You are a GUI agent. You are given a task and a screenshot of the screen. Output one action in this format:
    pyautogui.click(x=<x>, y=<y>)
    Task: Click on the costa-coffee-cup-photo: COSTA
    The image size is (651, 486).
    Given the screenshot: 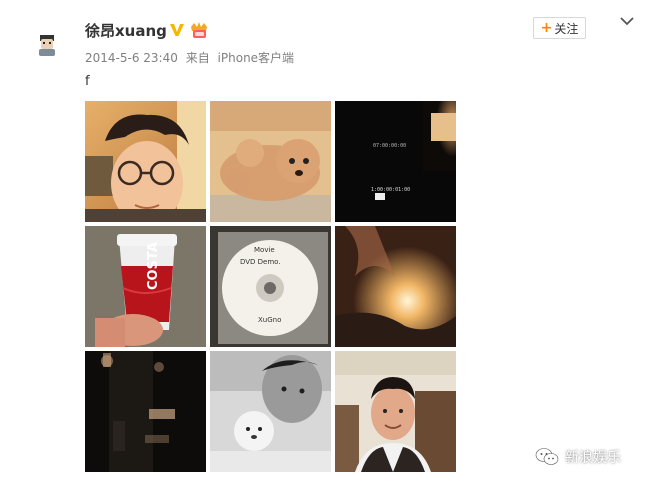 What is the action you would take?
    pyautogui.click(x=145, y=286)
    